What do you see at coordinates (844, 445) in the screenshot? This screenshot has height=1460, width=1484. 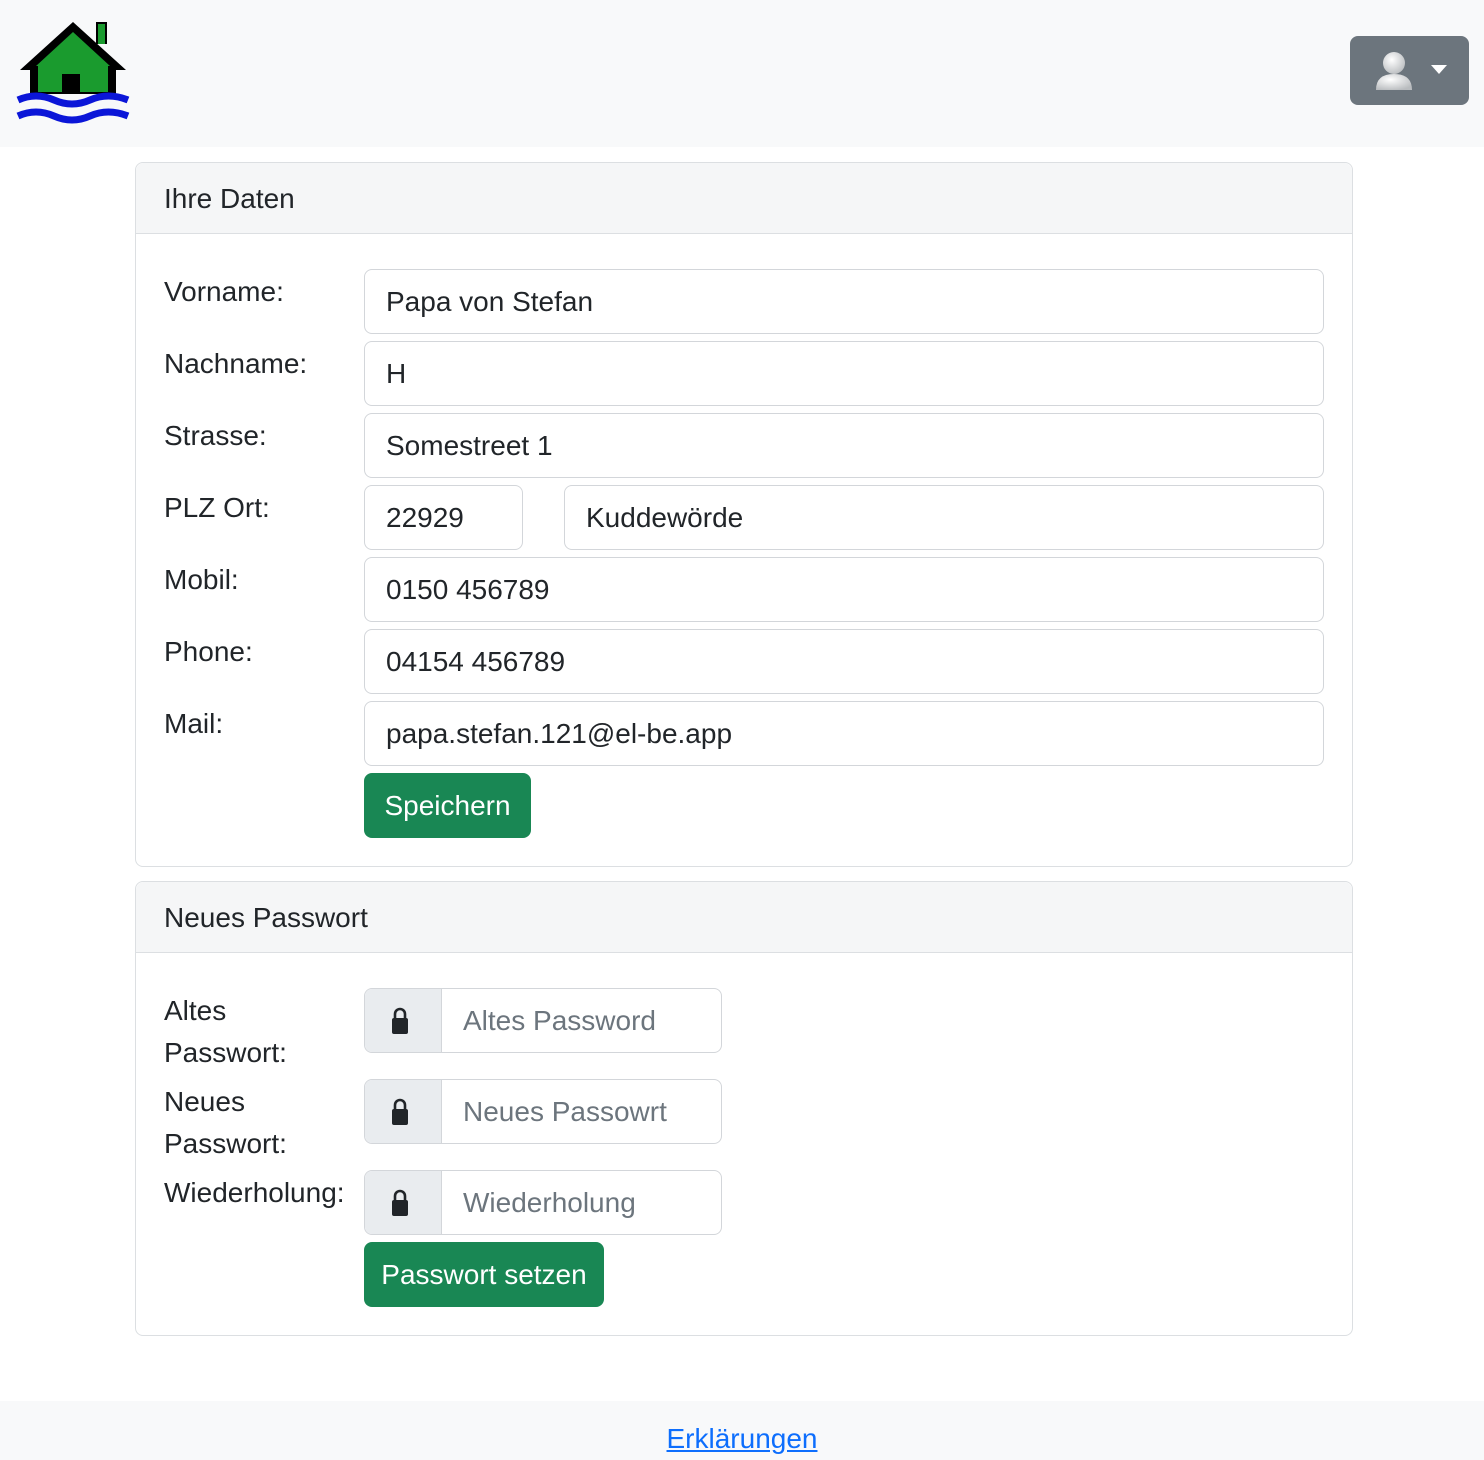 I see `strasse-input: Somestreet 1` at bounding box center [844, 445].